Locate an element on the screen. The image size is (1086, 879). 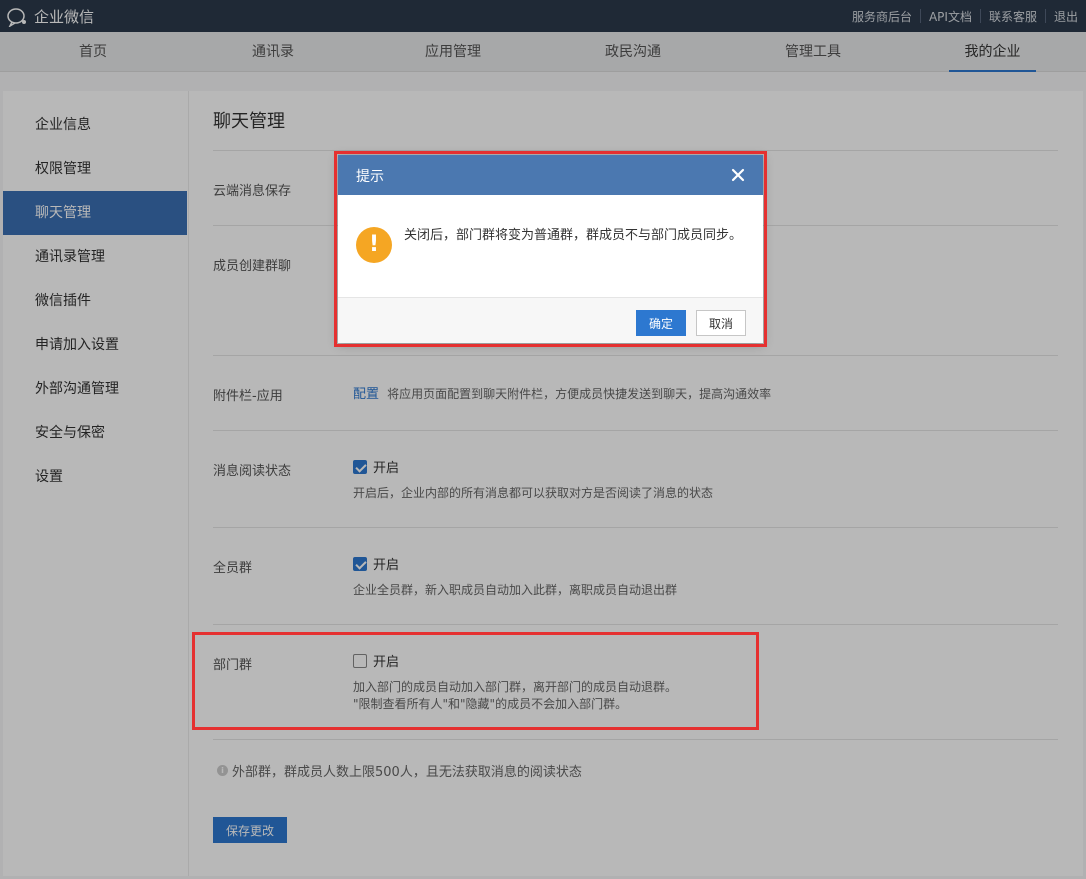
highlight-box-dialog is located at coordinates (550, 249).